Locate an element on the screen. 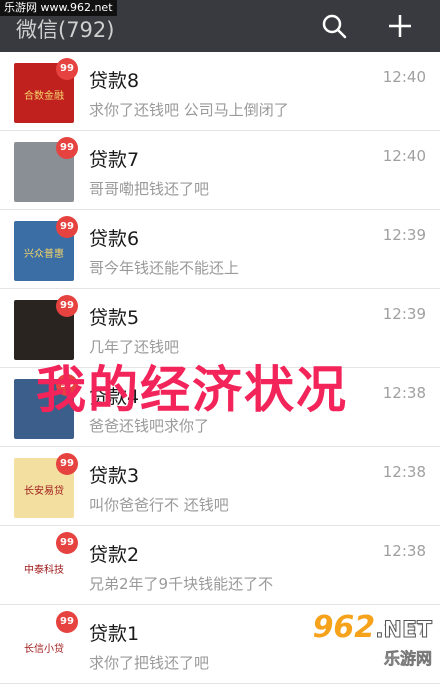 This screenshot has height=684, width=440. chat-preview: 兄弟2年了9千块钱能还了不 is located at coordinates (181, 584).